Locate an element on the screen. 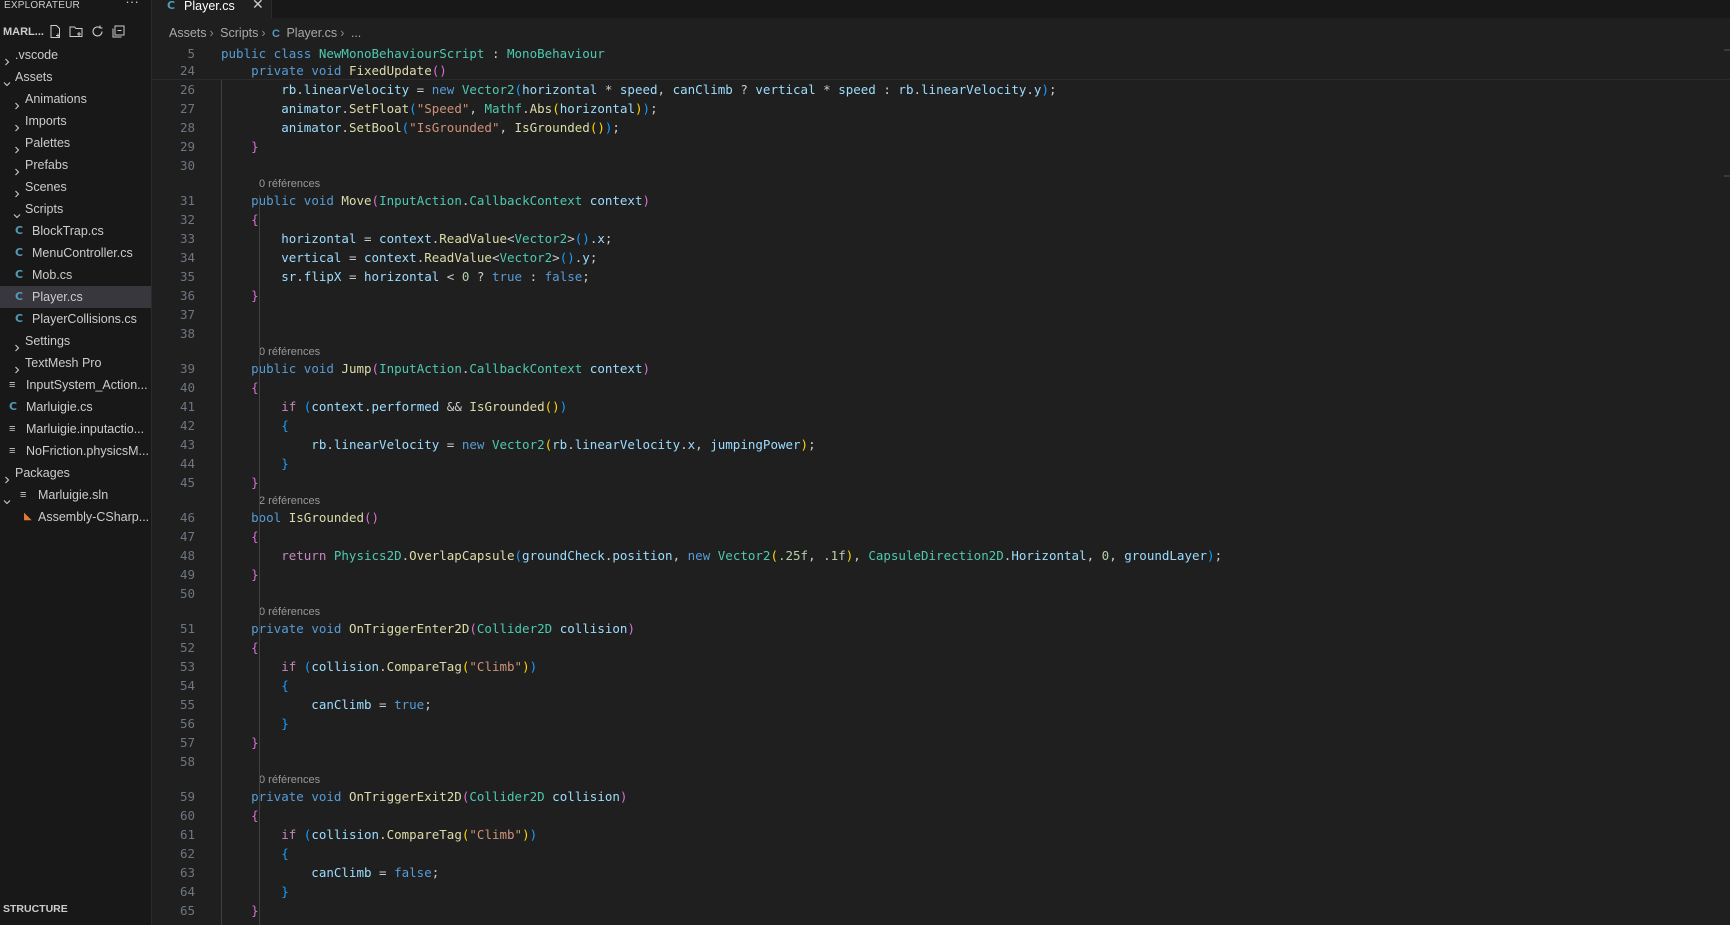 The width and height of the screenshot is (1730, 925). refresh-icon is located at coordinates (97, 31).